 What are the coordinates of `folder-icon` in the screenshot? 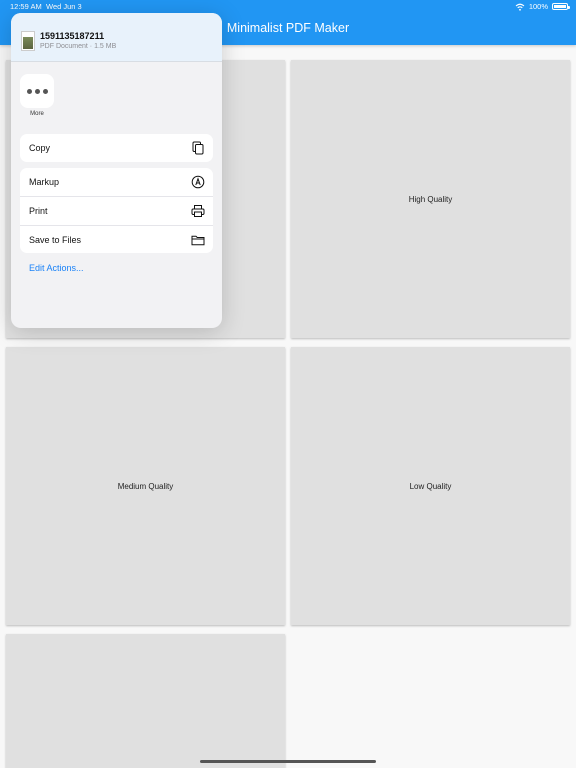 It's located at (198, 240).